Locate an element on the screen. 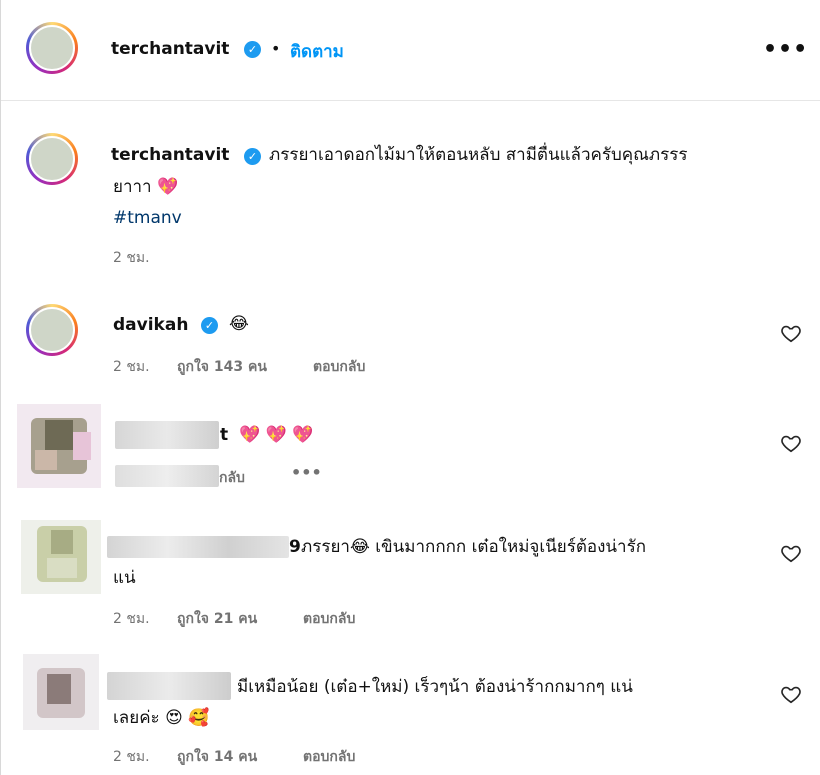  comment-likes: ถูกใจ 14 คน is located at coordinates (217, 757).